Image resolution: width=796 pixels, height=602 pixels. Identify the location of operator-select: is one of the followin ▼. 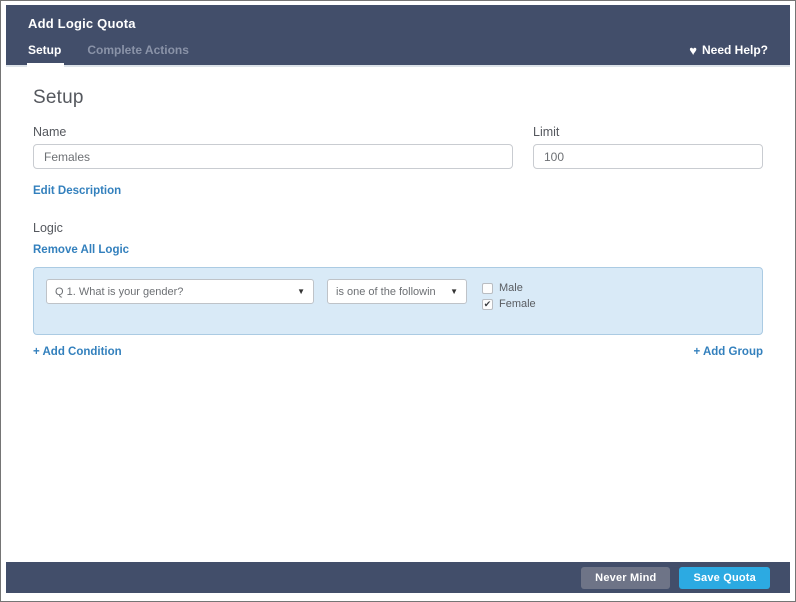
(397, 291).